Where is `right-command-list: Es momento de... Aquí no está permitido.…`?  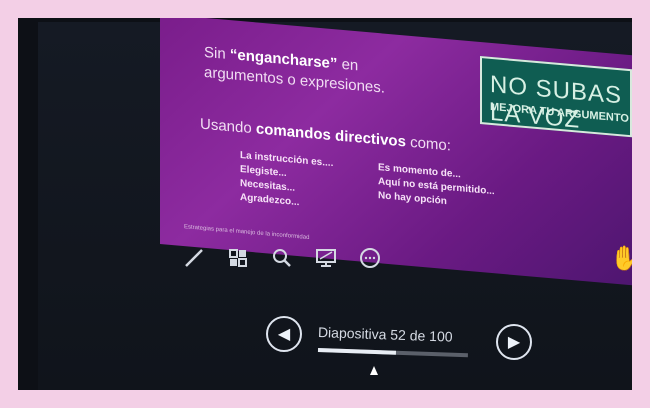 right-command-list: Es momento de... Aquí no está permitido.… is located at coordinates (436, 187).